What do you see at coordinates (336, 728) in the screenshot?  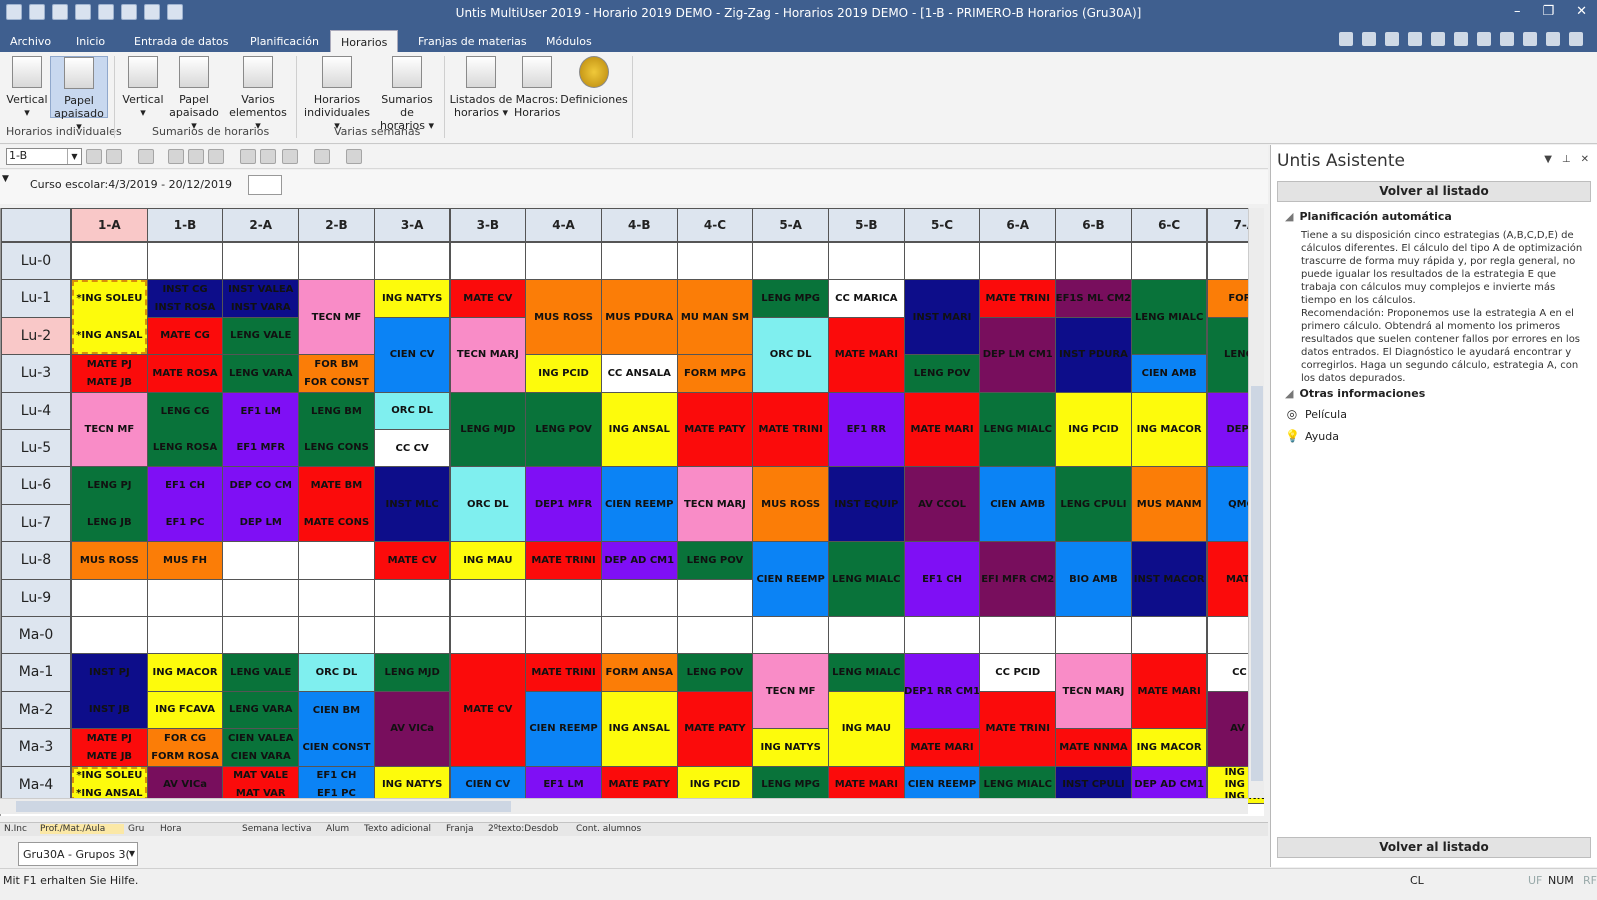 I see `lesson-cell: CIEN BM CIEN CONST` at bounding box center [336, 728].